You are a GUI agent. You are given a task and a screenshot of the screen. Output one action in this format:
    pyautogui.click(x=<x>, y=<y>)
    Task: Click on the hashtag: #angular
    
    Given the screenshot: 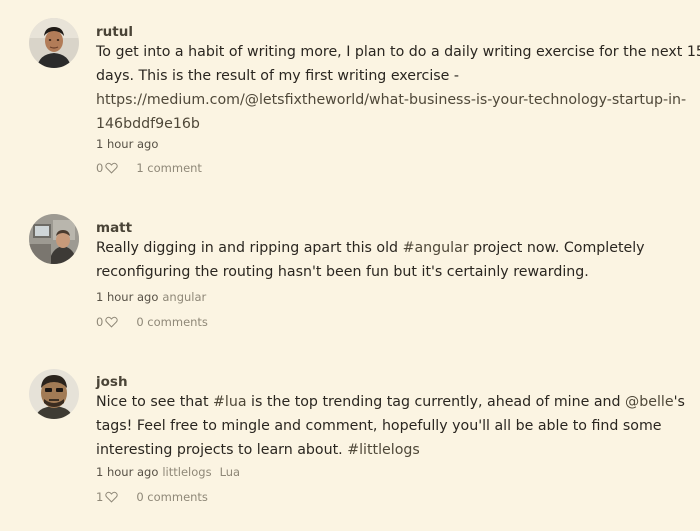 What is the action you would take?
    pyautogui.click(x=436, y=248)
    